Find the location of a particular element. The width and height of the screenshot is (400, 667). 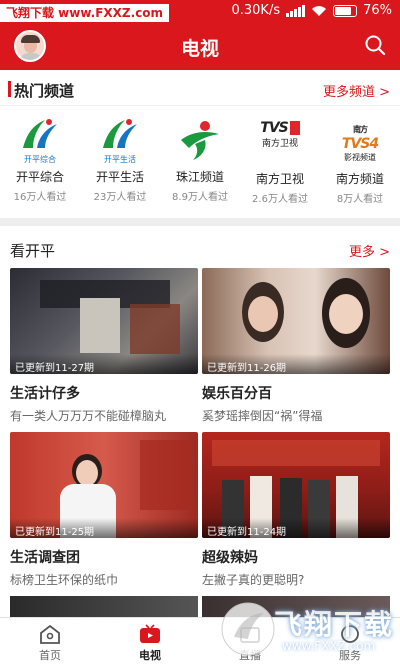

watermark-label: 飞翔下载 www.FXXZ.com is located at coordinates (85, 13).